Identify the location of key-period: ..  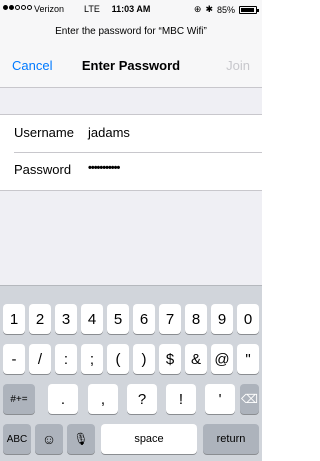
(63, 399).